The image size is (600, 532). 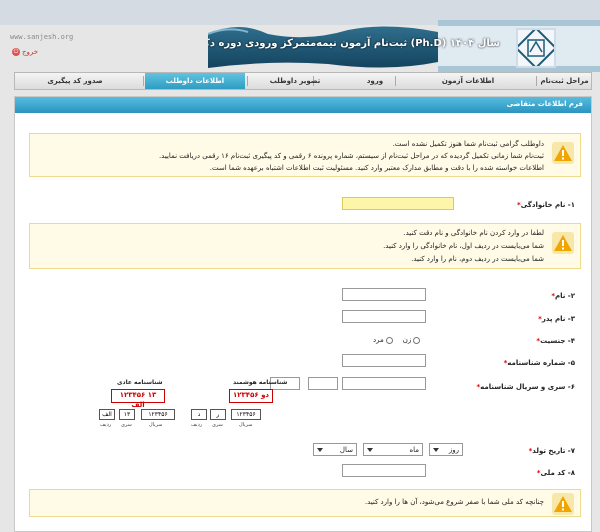 What do you see at coordinates (551, 451) in the screenshot?
I see `birth-date-label: ۷- تاریخ تولد*` at bounding box center [551, 451].